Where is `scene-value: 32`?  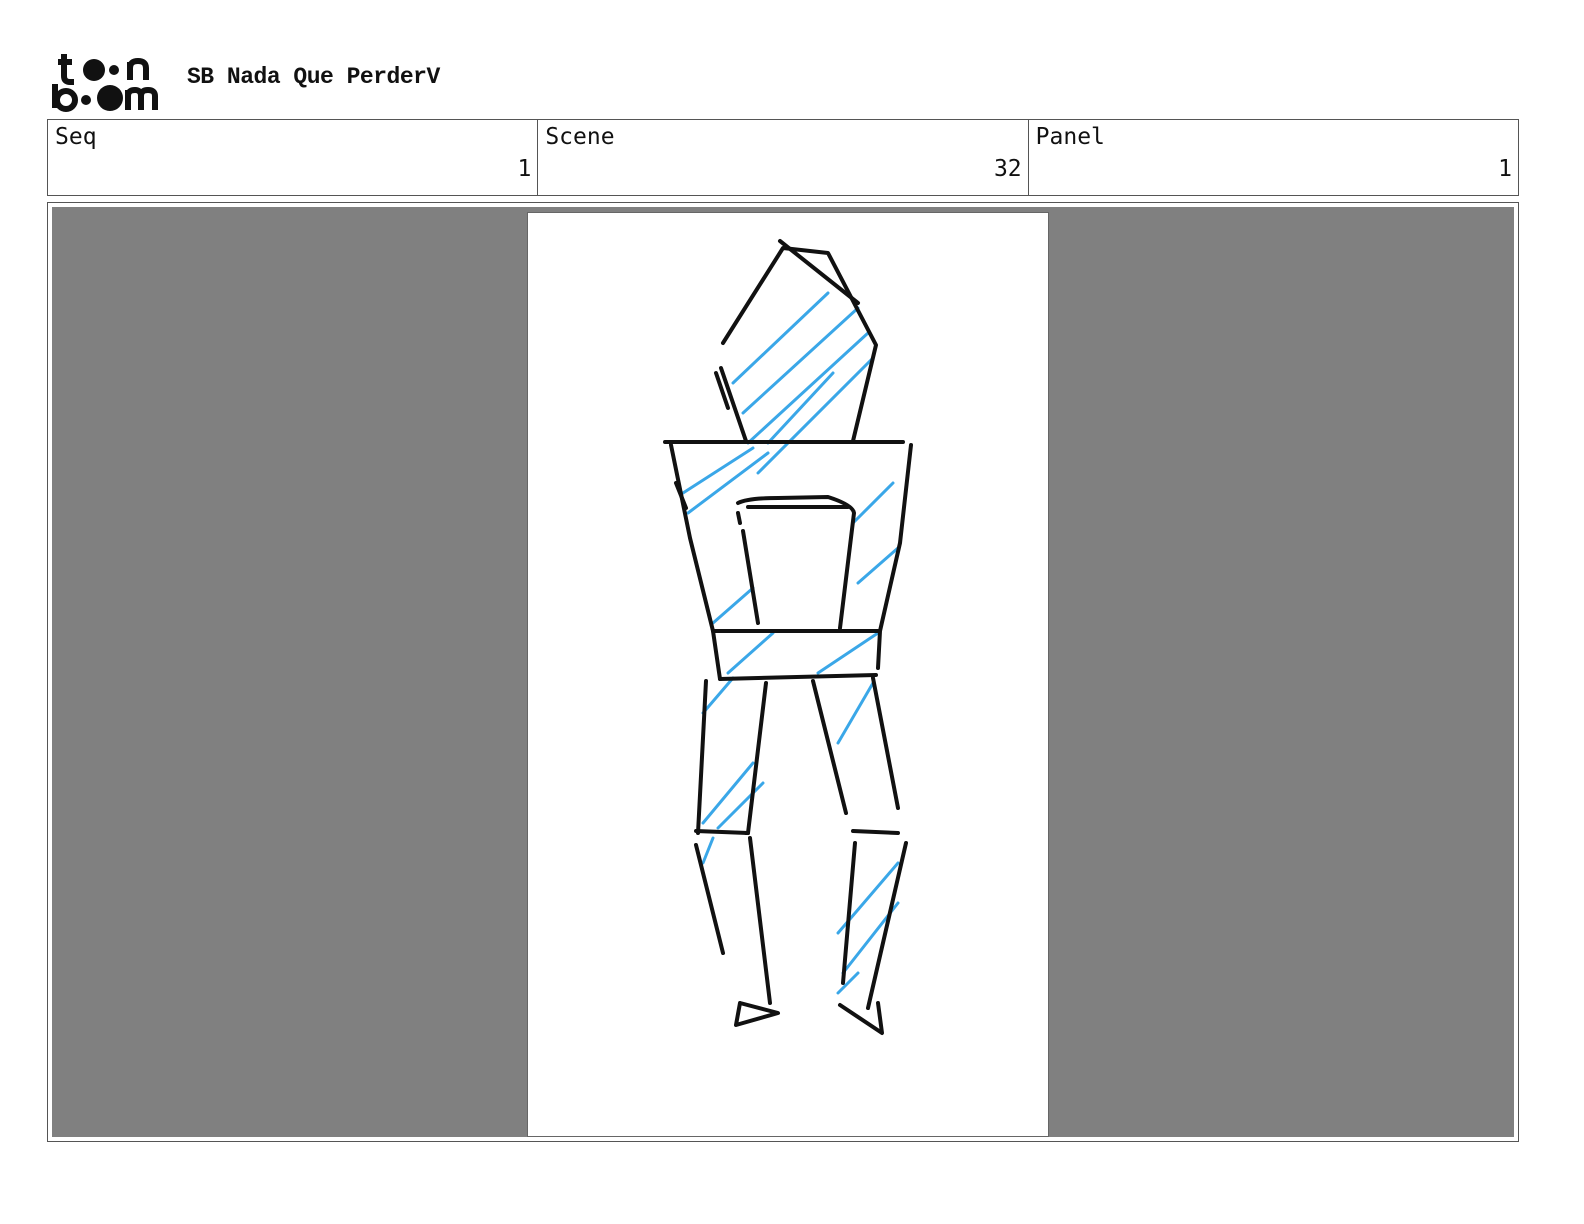
scene-value: 32 is located at coordinates (1007, 169).